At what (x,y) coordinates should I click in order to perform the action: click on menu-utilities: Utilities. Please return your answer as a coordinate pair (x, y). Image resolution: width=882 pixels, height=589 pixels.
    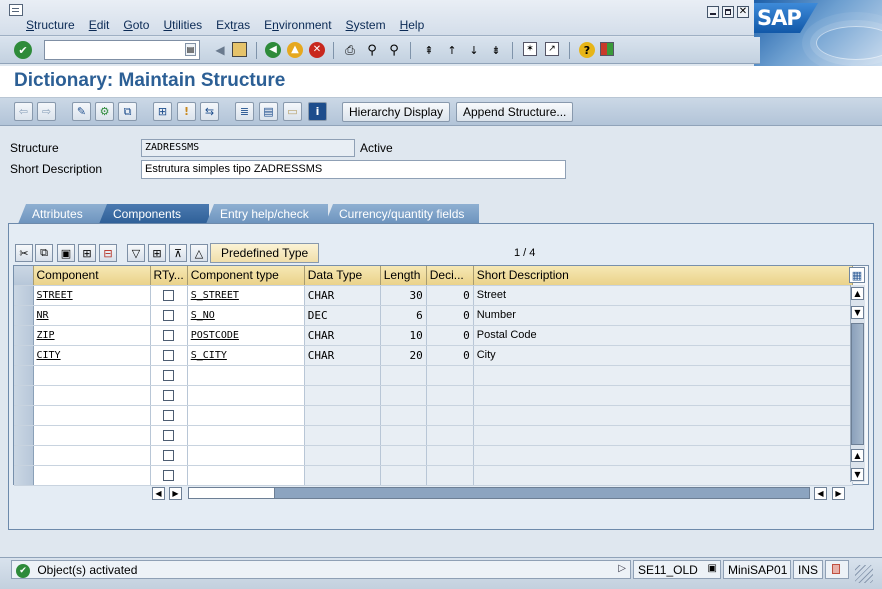
    Looking at the image, I should click on (182, 25).